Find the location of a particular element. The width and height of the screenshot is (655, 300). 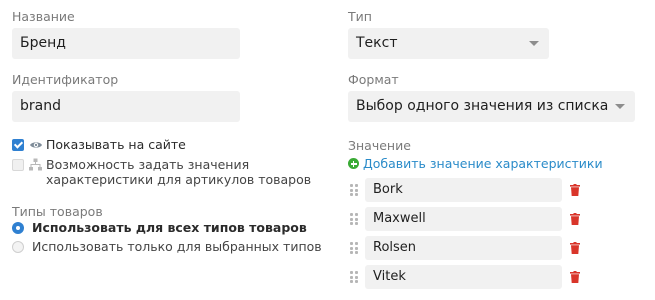

format-label: Формат is located at coordinates (373, 79).